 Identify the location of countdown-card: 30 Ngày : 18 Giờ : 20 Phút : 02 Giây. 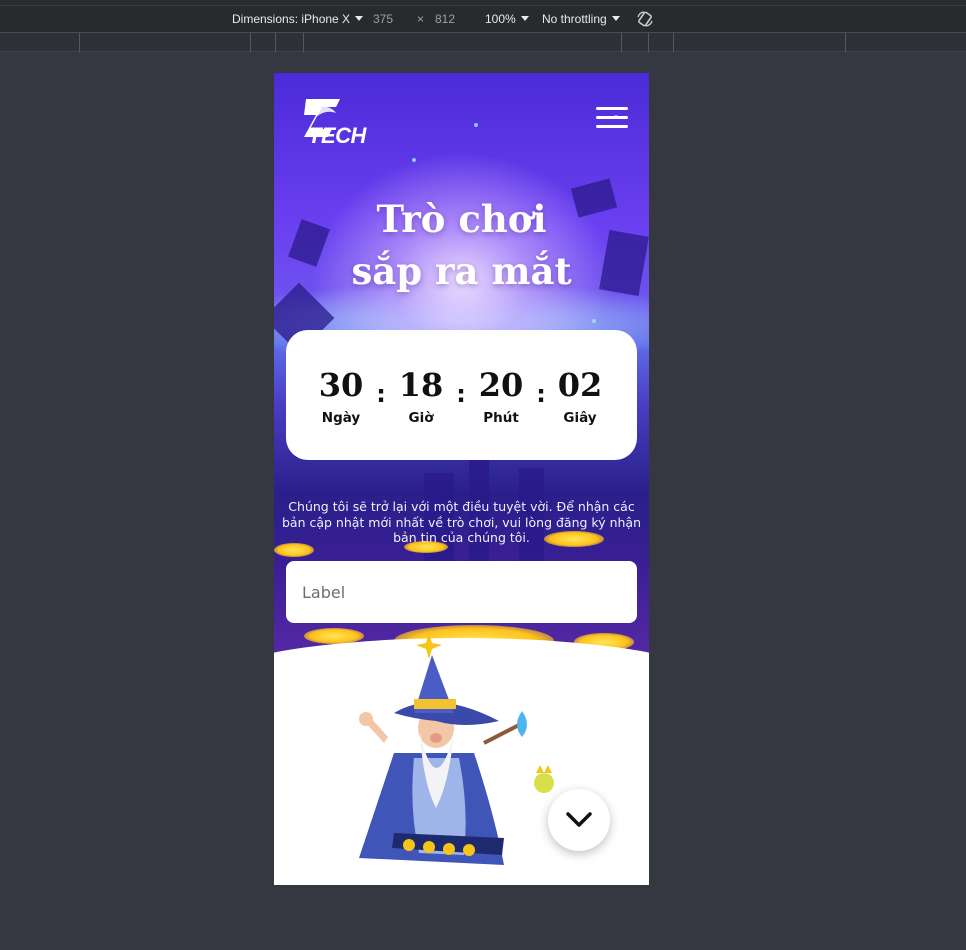
(461, 395).